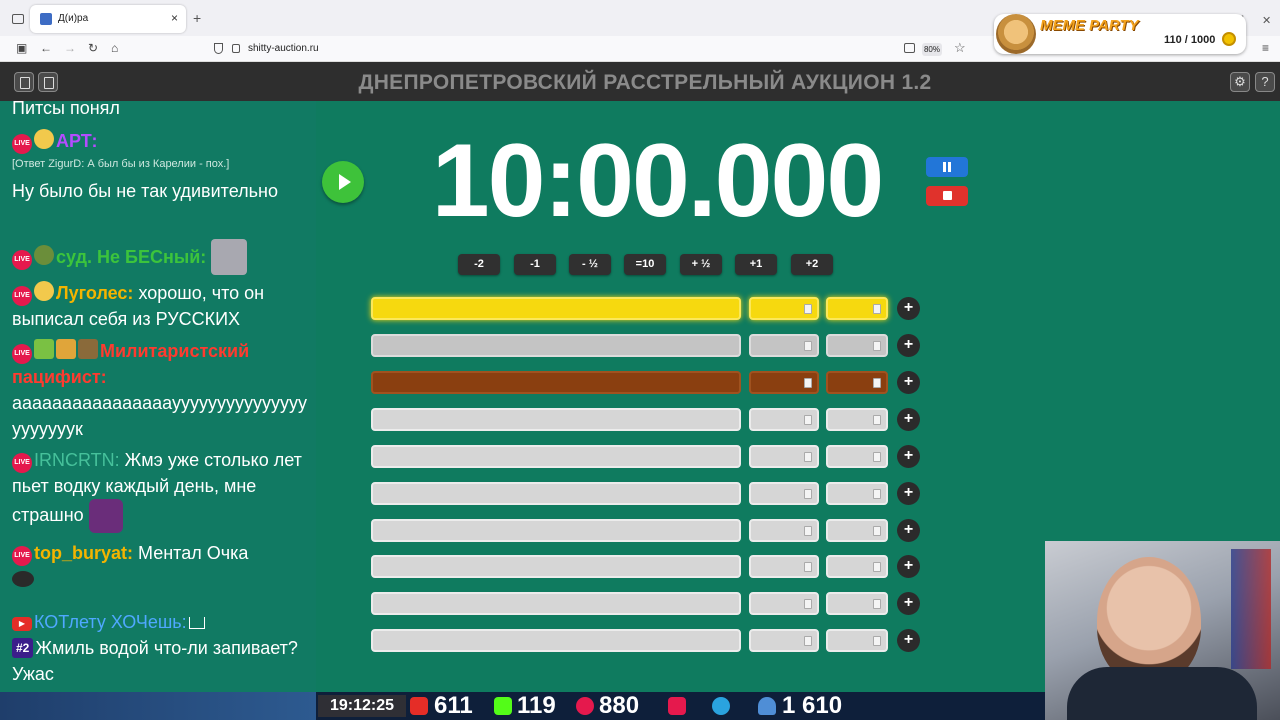 The image size is (1280, 720). I want to click on reader-view-icon, so click(909, 48).